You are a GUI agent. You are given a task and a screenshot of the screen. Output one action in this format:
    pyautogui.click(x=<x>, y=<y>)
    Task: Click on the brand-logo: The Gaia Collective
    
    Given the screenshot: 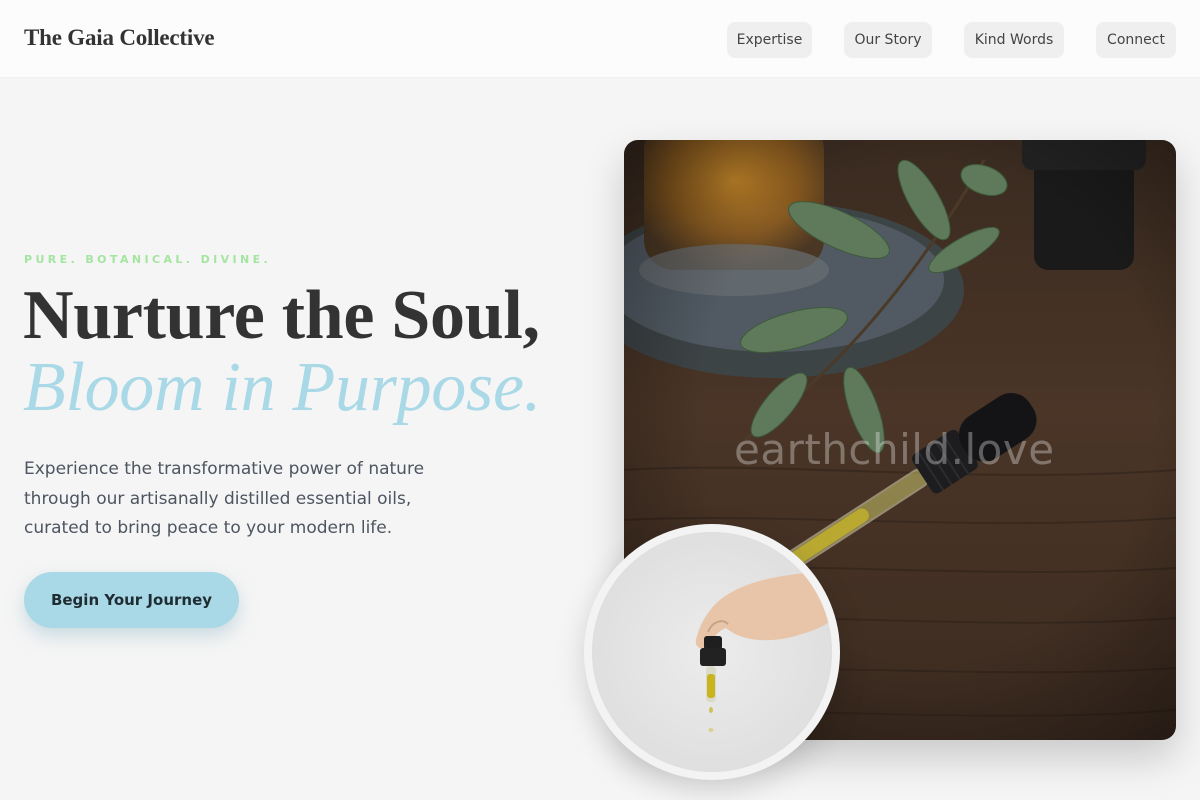 What is the action you would take?
    pyautogui.click(x=119, y=38)
    